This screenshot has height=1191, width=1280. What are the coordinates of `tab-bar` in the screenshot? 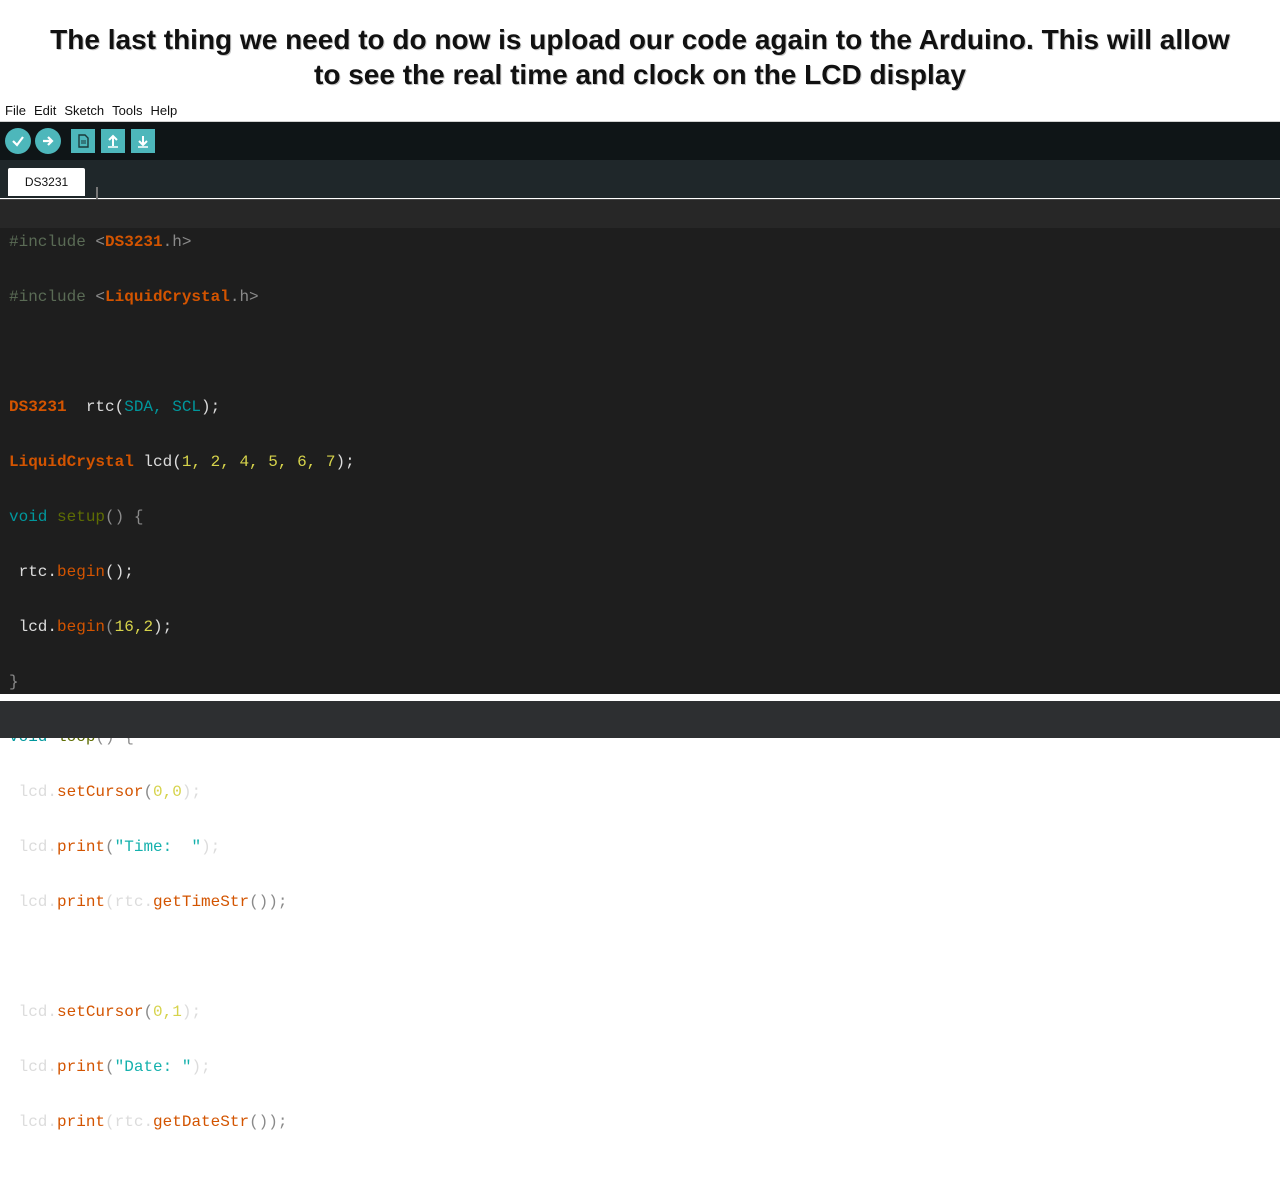 It's located at (640, 179).